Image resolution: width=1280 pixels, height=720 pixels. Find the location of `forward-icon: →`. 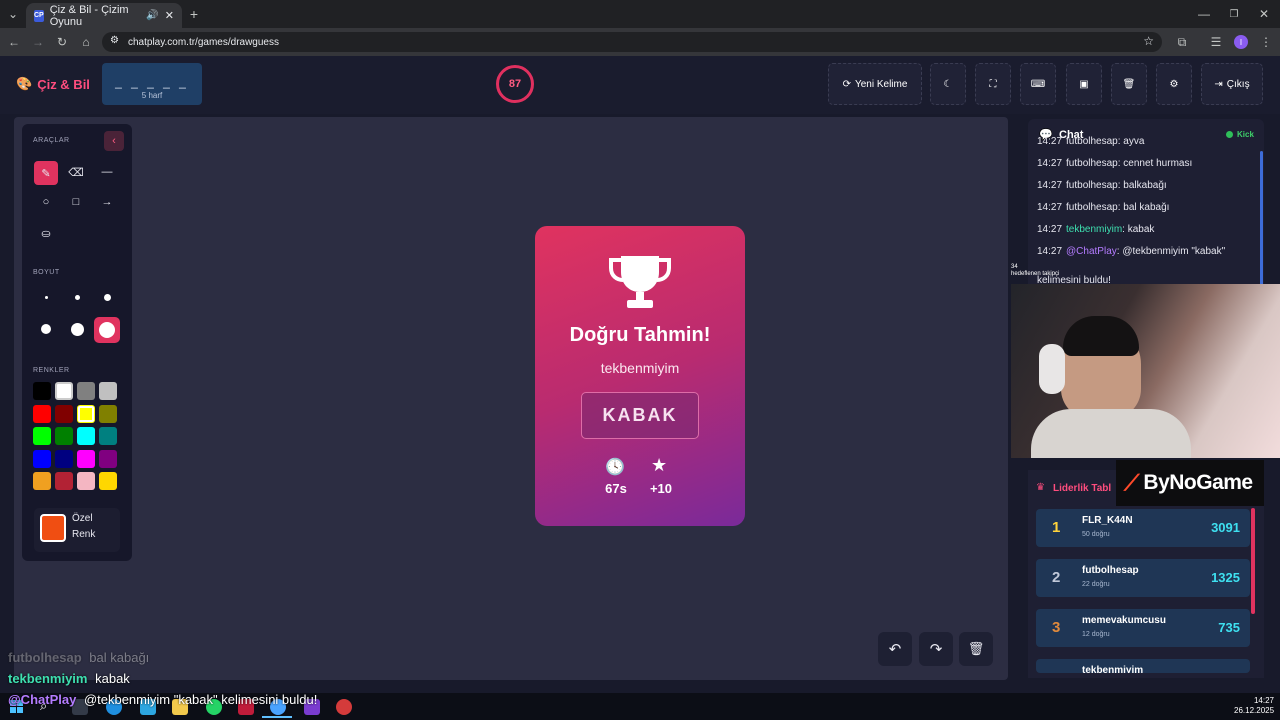

forward-icon: → is located at coordinates (38, 42).